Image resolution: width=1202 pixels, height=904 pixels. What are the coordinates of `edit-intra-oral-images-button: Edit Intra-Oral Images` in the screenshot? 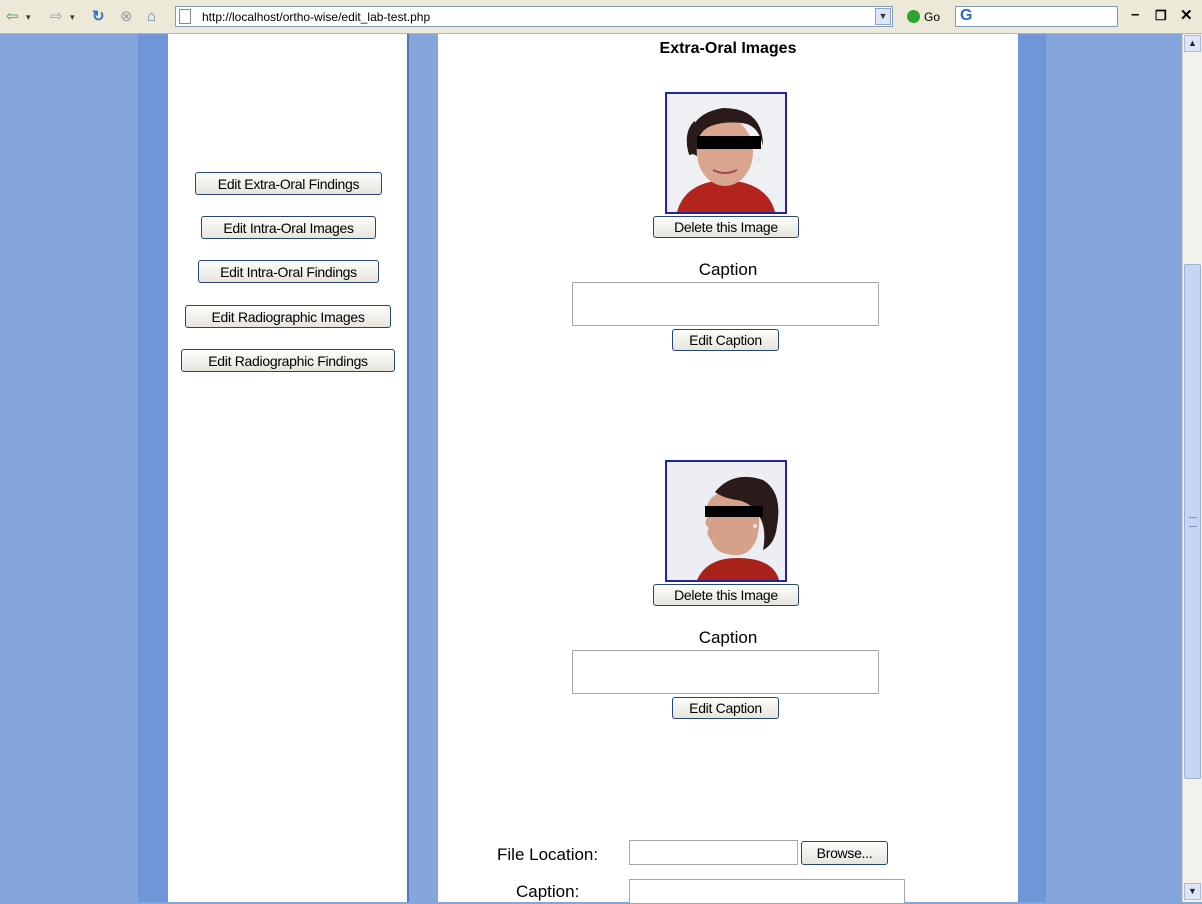 It's located at (288, 227).